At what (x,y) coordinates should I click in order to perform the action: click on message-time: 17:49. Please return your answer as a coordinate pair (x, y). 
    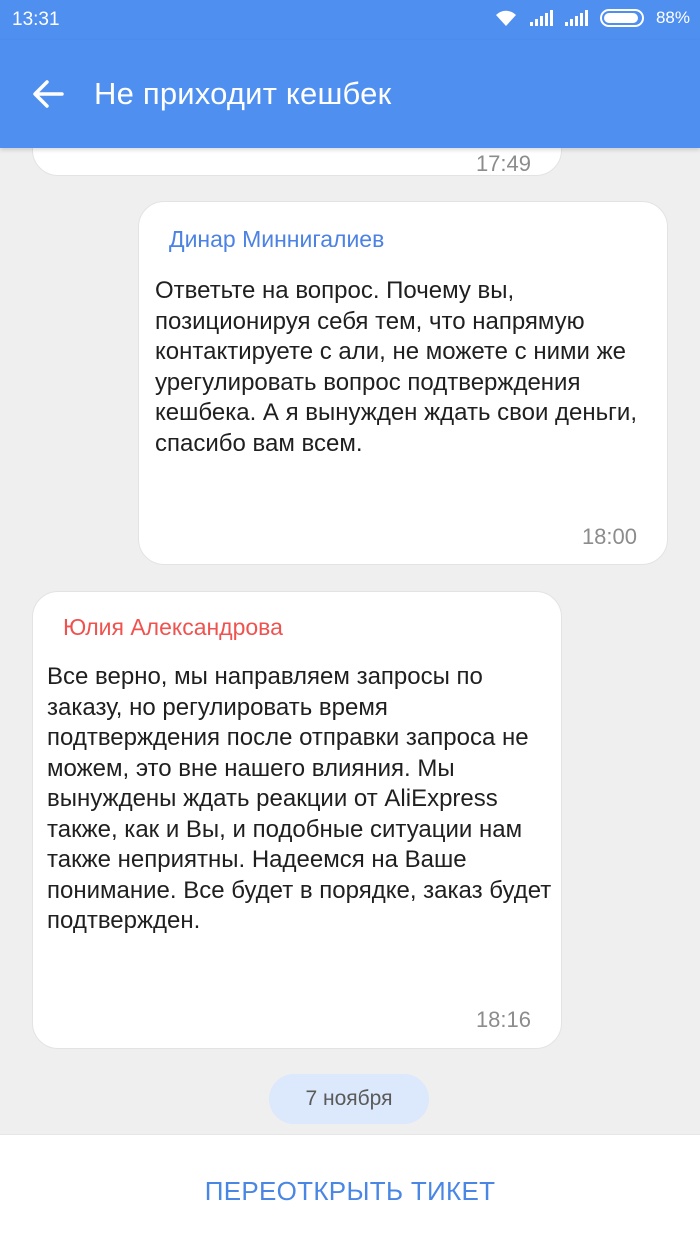
    Looking at the image, I should click on (503, 163).